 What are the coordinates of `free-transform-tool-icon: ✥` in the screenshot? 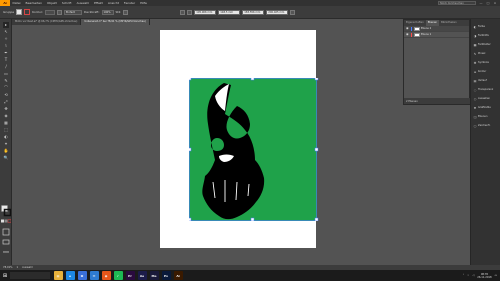 It's located at (6, 109).